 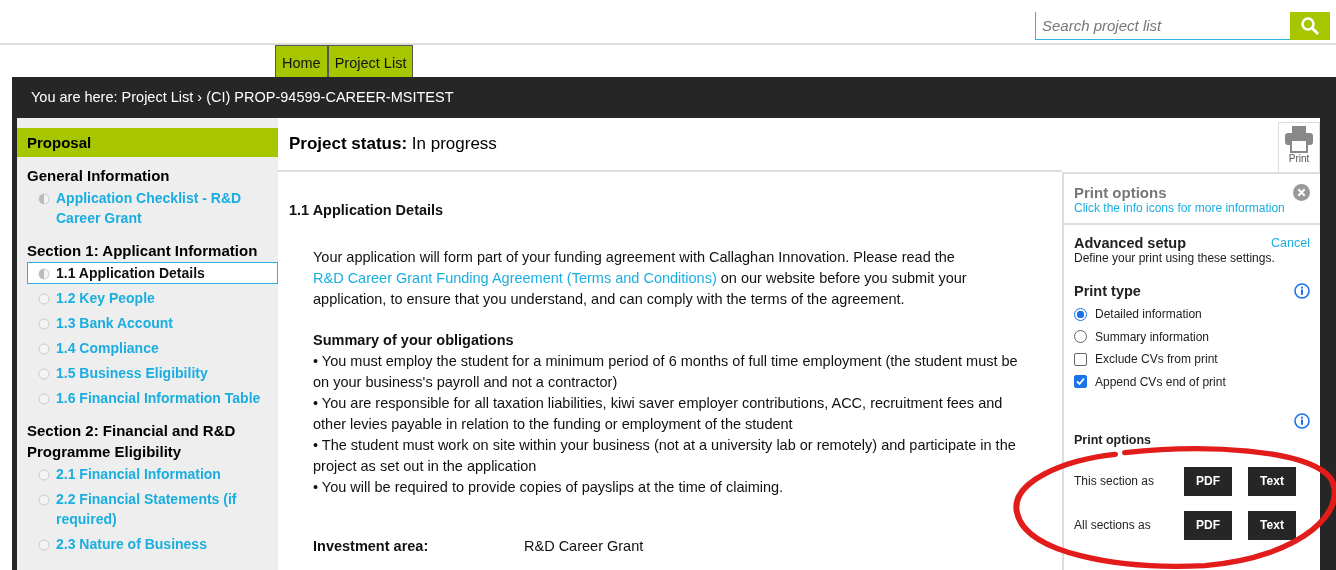 What do you see at coordinates (242, 97) in the screenshot?
I see `breadcrumb: You are here: Project List › (CI) PROP-94599-CAREER-MSITEST` at bounding box center [242, 97].